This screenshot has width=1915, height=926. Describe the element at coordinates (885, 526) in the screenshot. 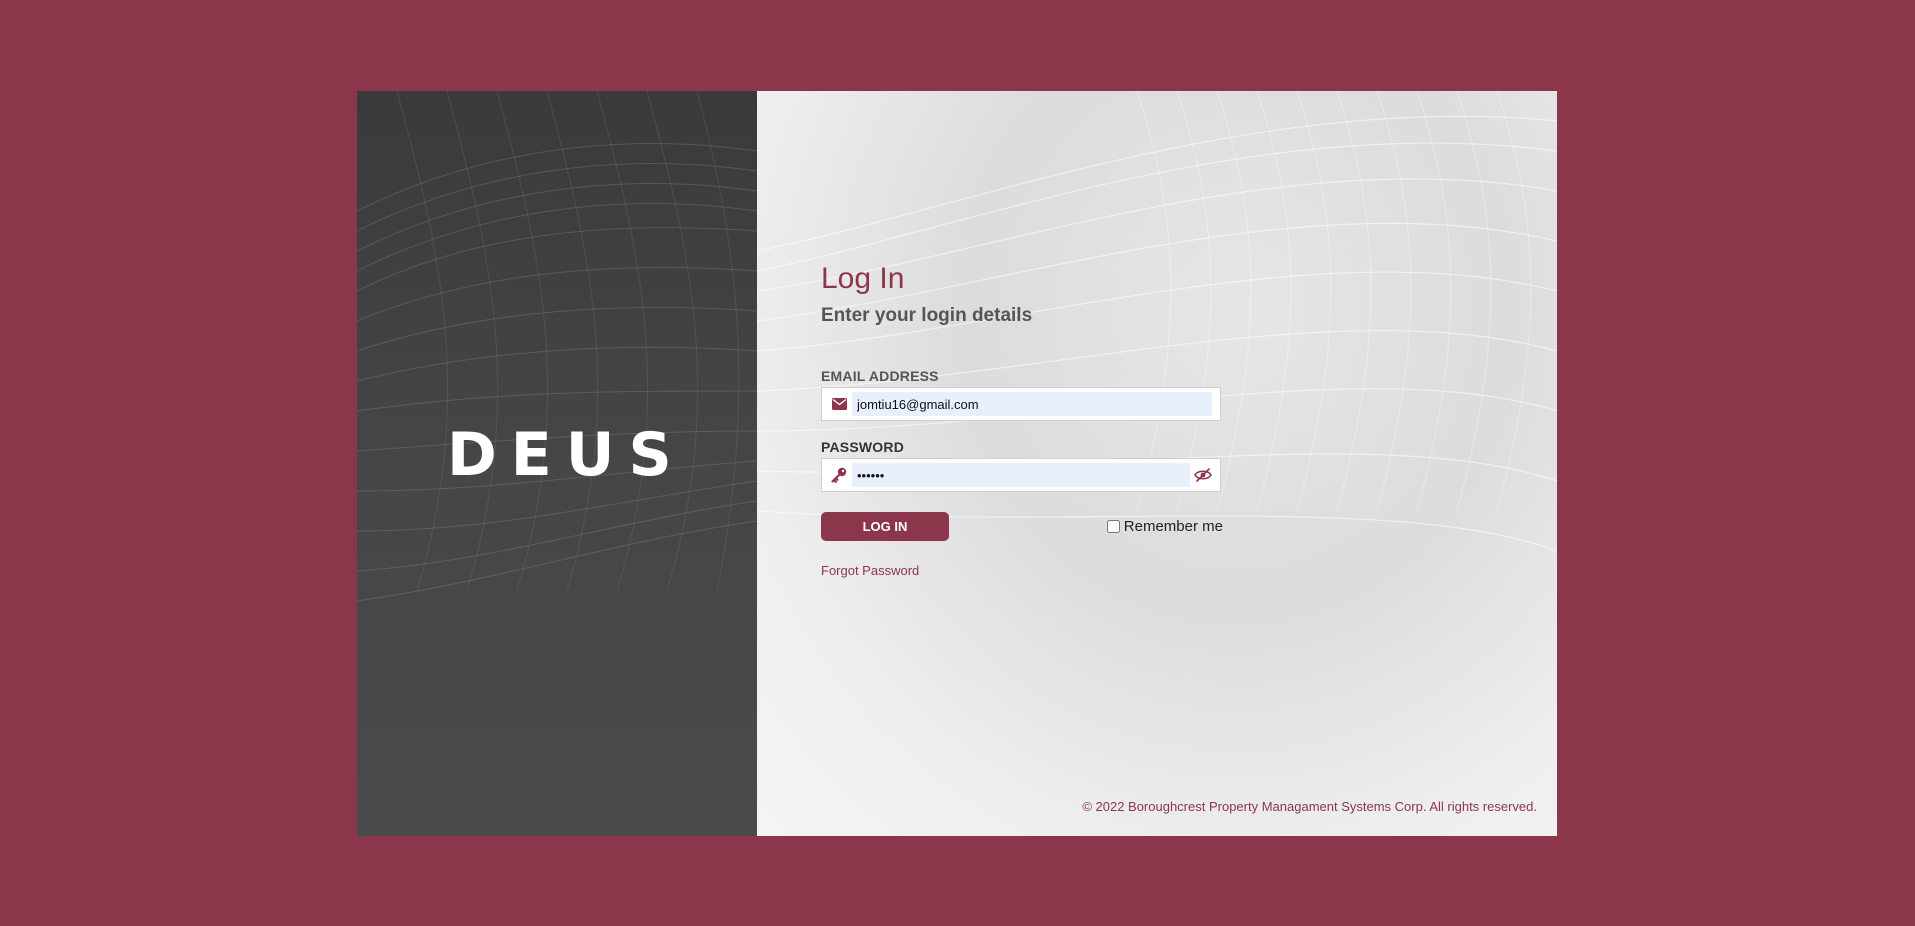

I see `login-button: LOG IN` at that location.